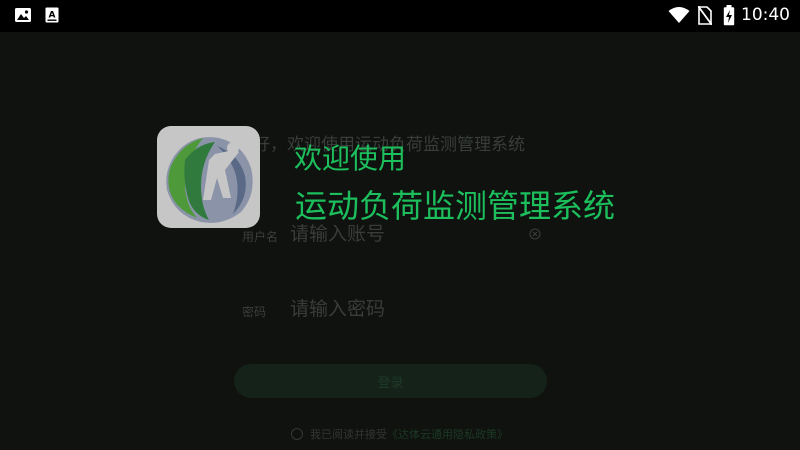 The image size is (800, 450). I want to click on privacy-agreement: 我已阅读并接受 《达体云通用隐私政策》, so click(399, 434).